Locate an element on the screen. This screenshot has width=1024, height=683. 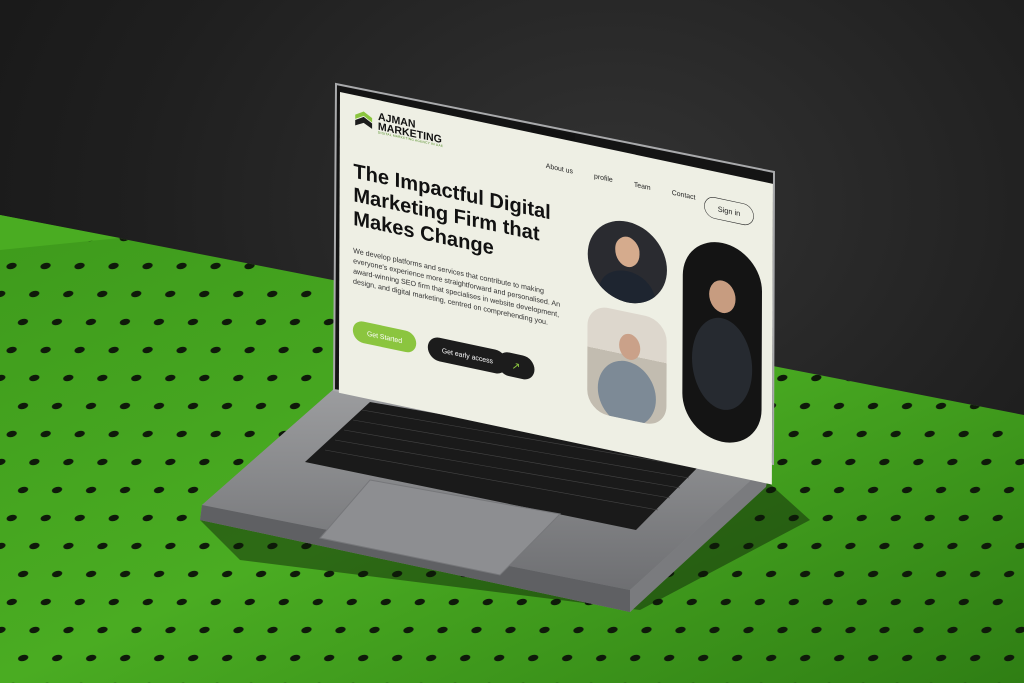
arrow-up-right-icon: ↗ is located at coordinates (516, 366).